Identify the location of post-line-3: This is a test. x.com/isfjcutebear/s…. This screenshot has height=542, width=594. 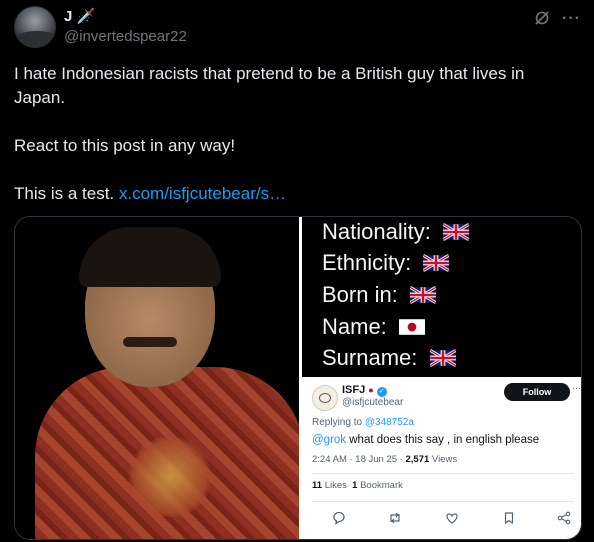
(294, 194).